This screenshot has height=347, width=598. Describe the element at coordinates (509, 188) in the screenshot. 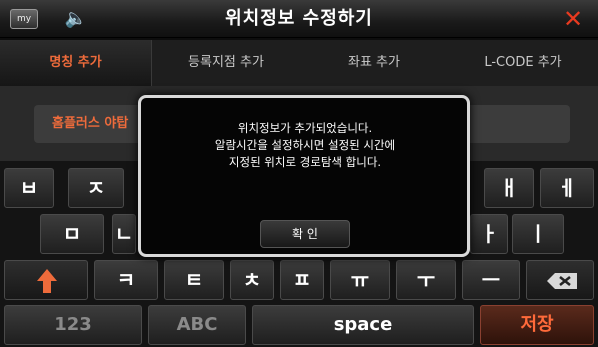

I see `key-ae: ㅐ` at that location.